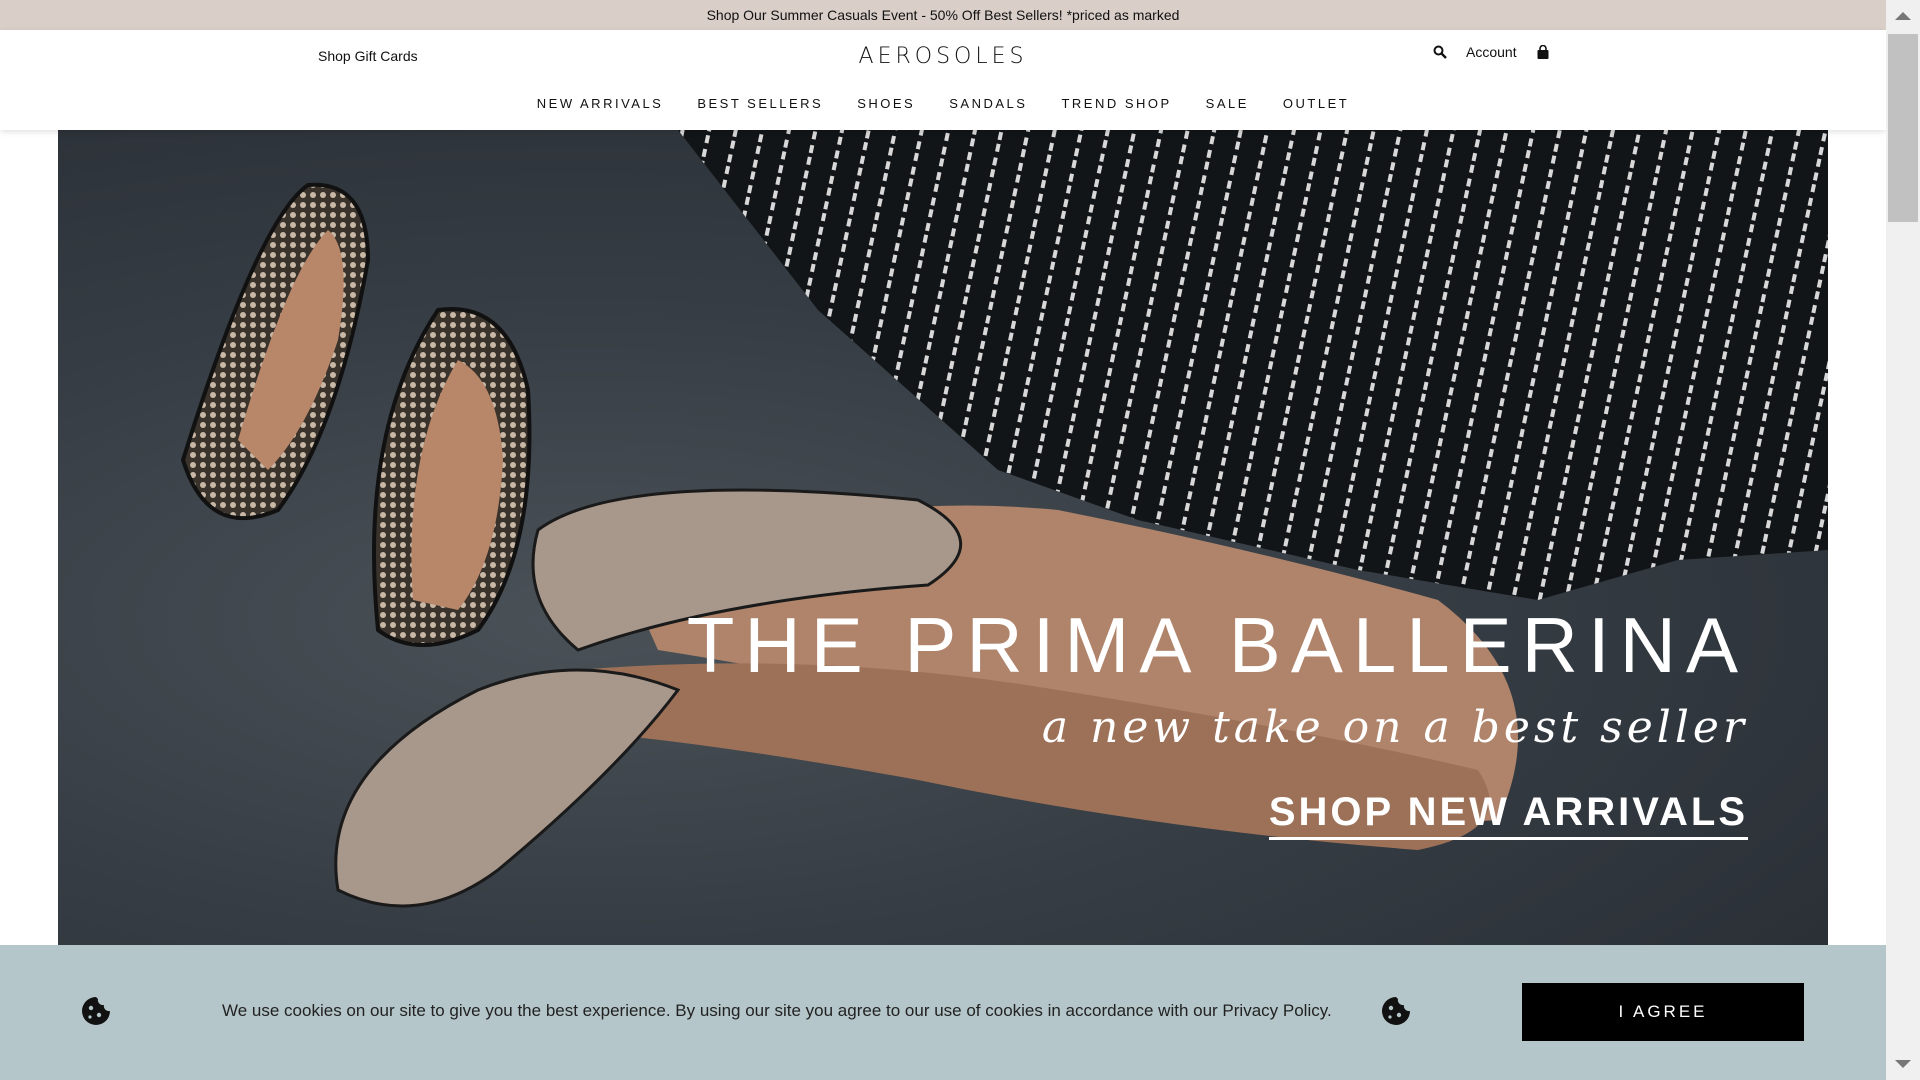 The width and height of the screenshot is (1920, 1080). Describe the element at coordinates (1903, 540) in the screenshot. I see `scrollbar` at that location.